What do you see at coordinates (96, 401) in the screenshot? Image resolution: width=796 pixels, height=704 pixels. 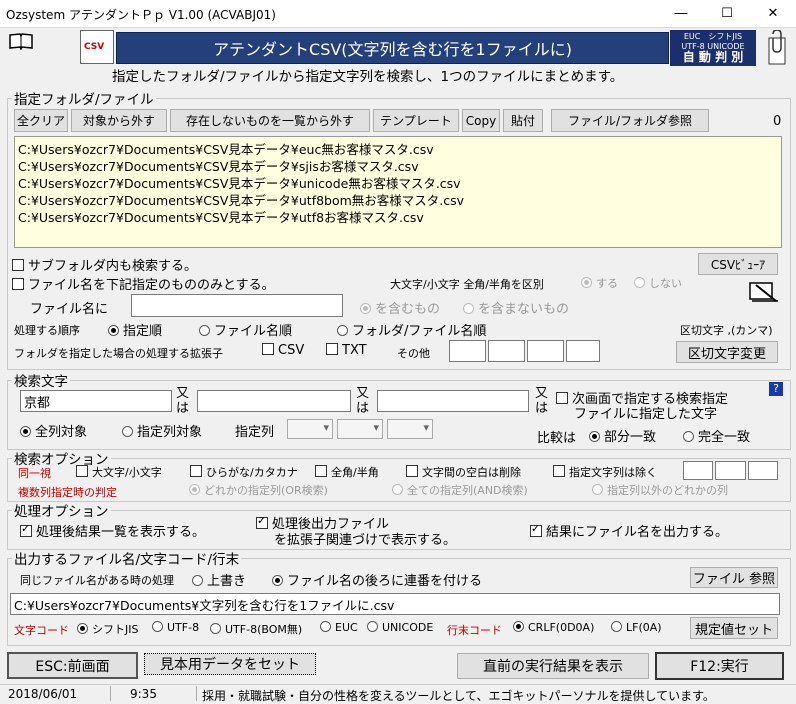 I see `search-term-1-input: 京都` at bounding box center [96, 401].